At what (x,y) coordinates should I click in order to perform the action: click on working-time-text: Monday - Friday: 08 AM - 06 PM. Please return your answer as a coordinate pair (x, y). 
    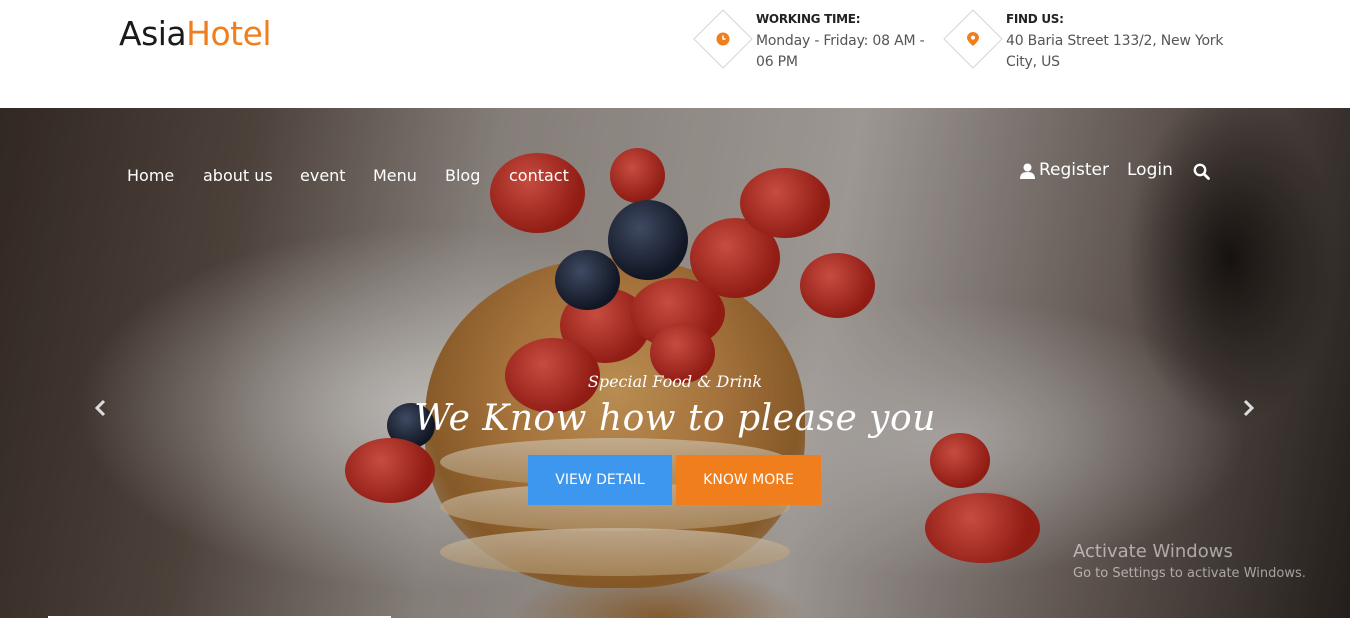
    Looking at the image, I should click on (840, 51).